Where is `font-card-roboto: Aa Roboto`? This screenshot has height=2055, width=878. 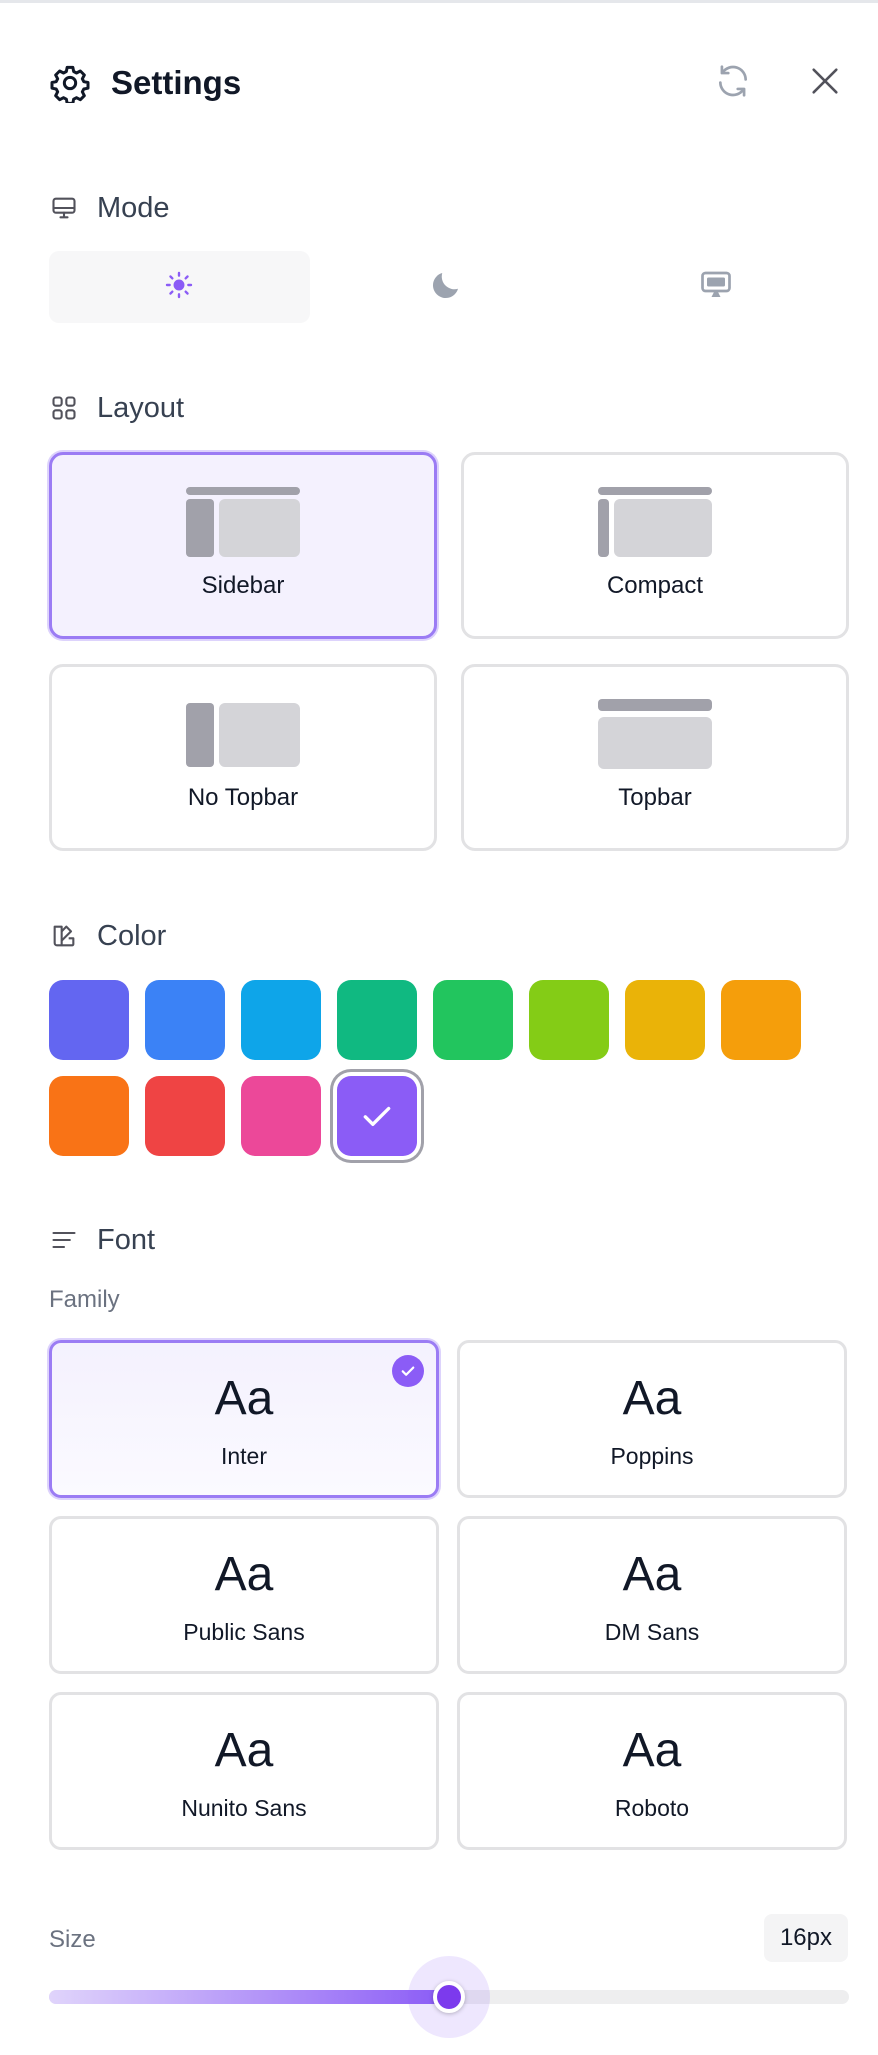
font-card-roboto: Aa Roboto is located at coordinates (652, 1771).